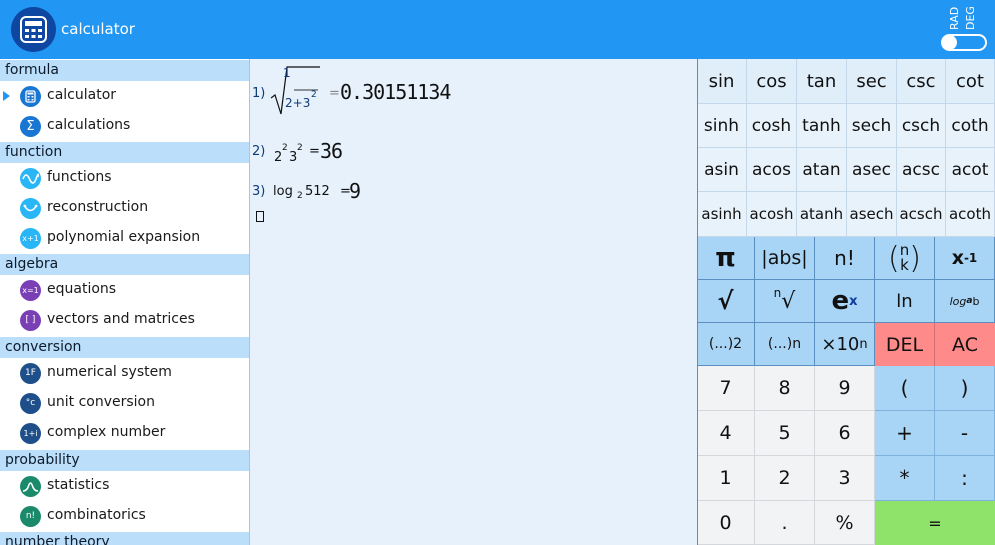  What do you see at coordinates (785, 478) in the screenshot?
I see `digit-key-2: 2` at bounding box center [785, 478].